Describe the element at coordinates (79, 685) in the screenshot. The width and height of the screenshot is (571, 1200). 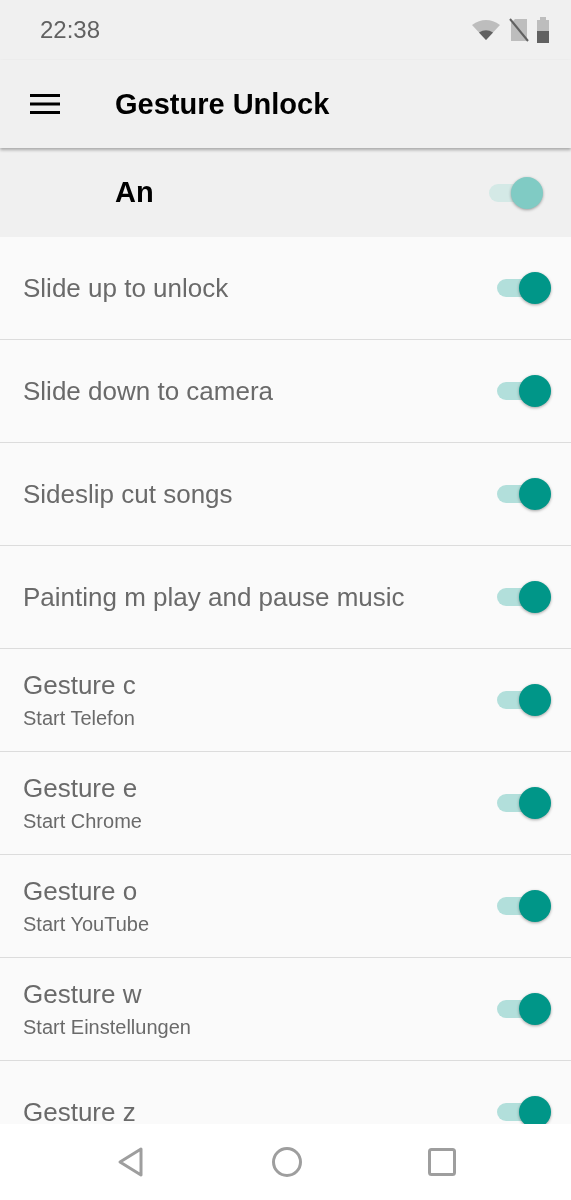
I see `setting-title: Gesture c` at that location.